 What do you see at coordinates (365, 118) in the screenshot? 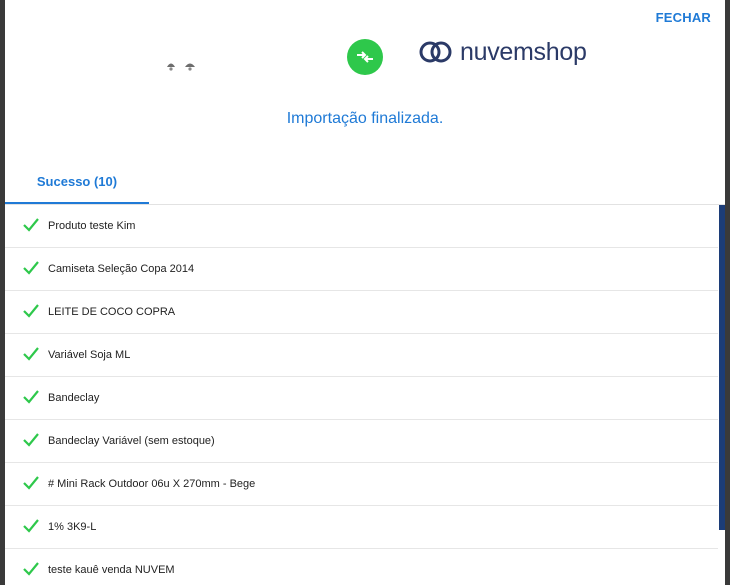
I see `status-message: Importação finalizada.` at bounding box center [365, 118].